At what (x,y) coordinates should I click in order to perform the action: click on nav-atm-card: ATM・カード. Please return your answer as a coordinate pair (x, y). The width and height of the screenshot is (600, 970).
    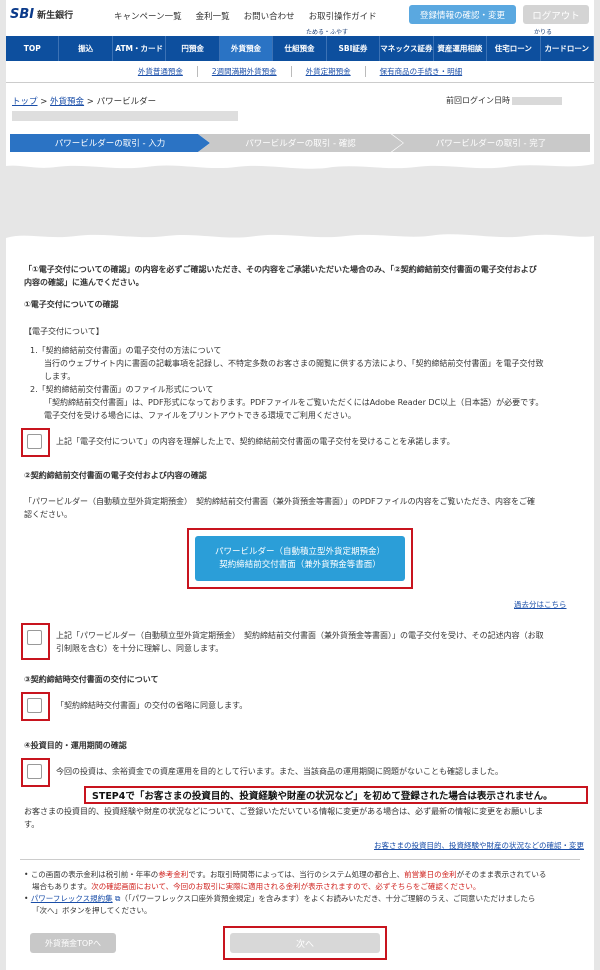
    Looking at the image, I should click on (140, 48).